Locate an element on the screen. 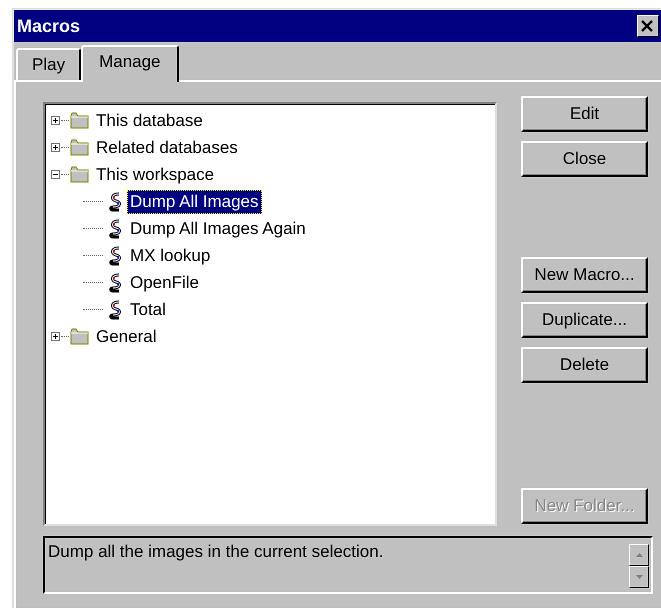  collapse-icon is located at coordinates (55, 174).